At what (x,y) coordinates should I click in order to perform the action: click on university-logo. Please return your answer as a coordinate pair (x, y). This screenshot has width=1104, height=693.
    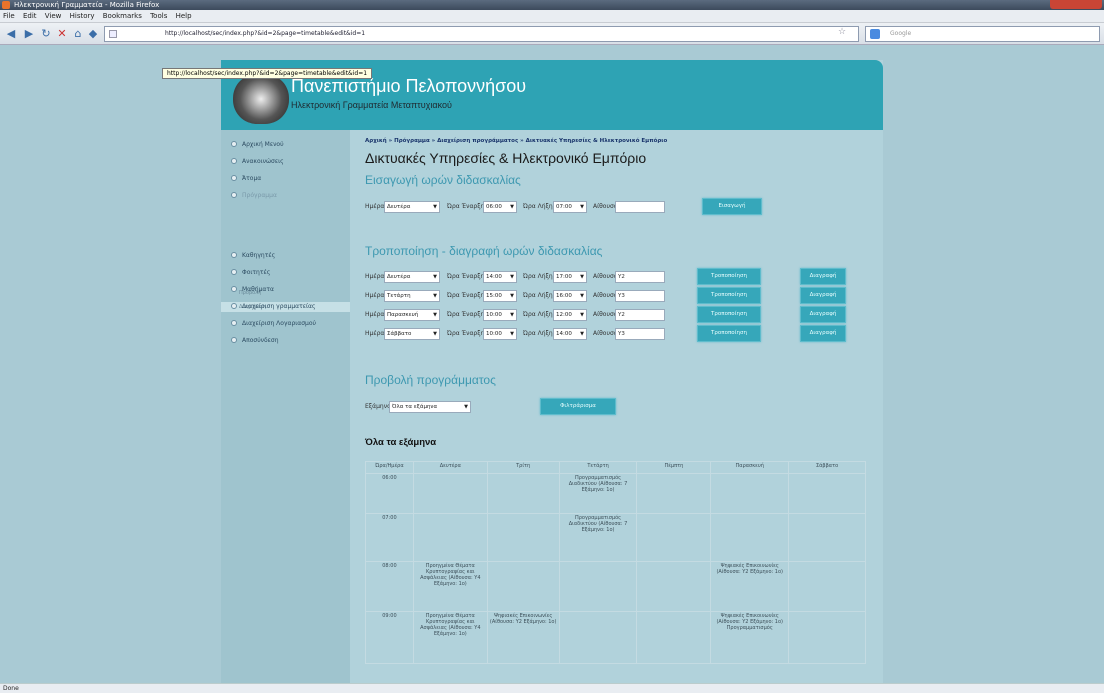
    Looking at the image, I should click on (261, 99).